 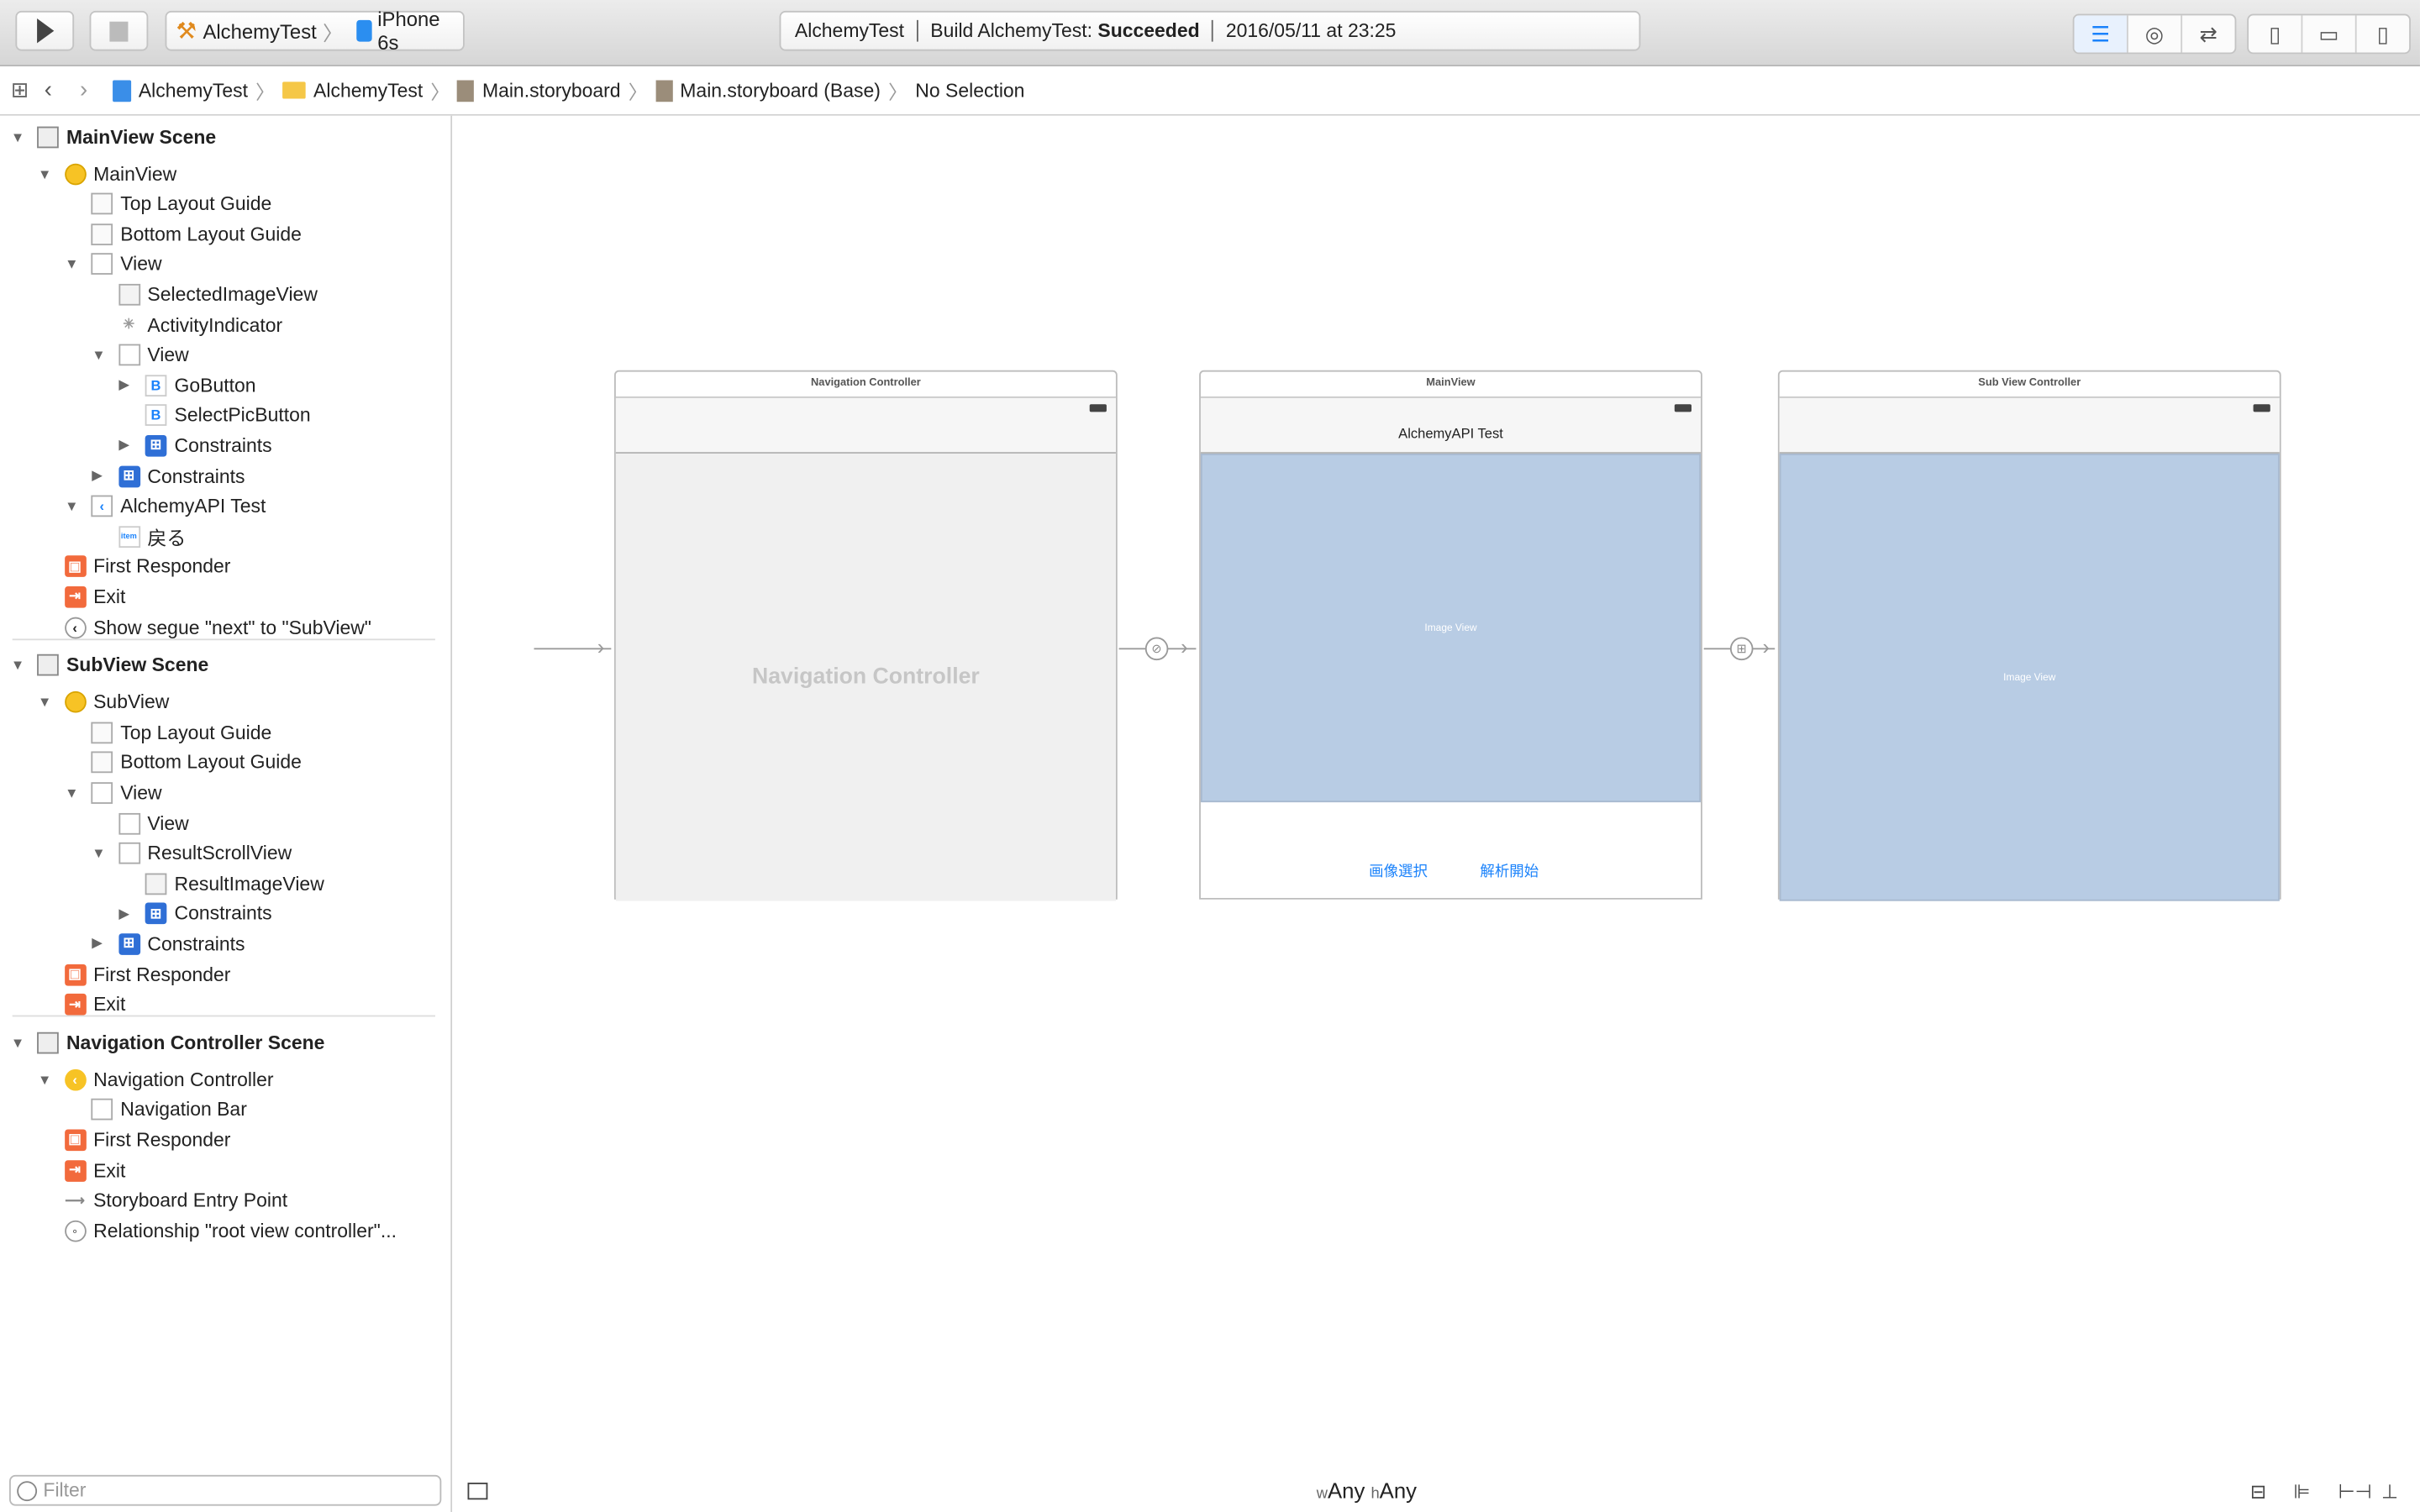 What do you see at coordinates (48, 665) in the screenshot?
I see `scene-icon` at bounding box center [48, 665].